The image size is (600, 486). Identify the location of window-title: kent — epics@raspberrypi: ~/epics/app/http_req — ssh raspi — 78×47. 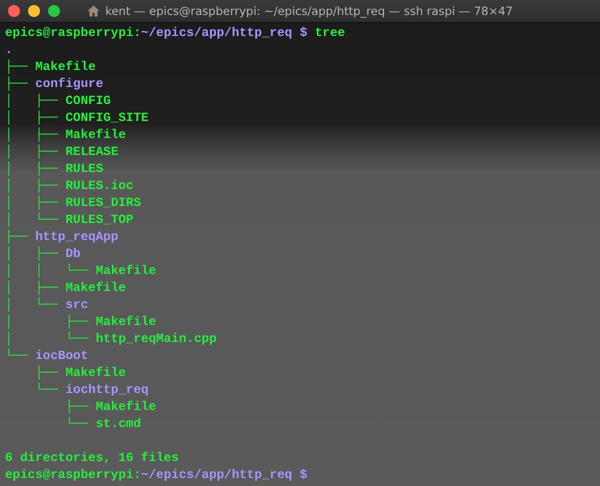
(309, 11).